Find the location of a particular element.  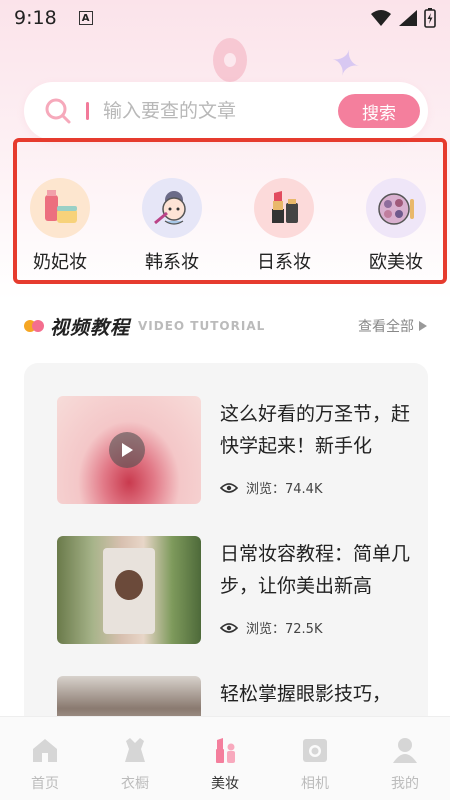

tab-label: 相机 is located at coordinates (315, 784).